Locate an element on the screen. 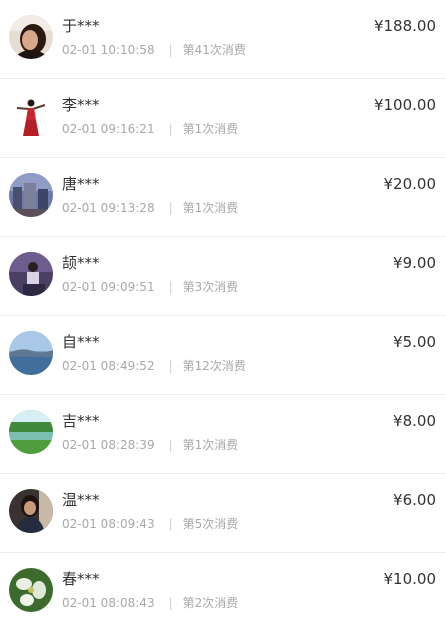 The height and width of the screenshot is (632, 446). amount-value: 8.00 is located at coordinates (419, 421).